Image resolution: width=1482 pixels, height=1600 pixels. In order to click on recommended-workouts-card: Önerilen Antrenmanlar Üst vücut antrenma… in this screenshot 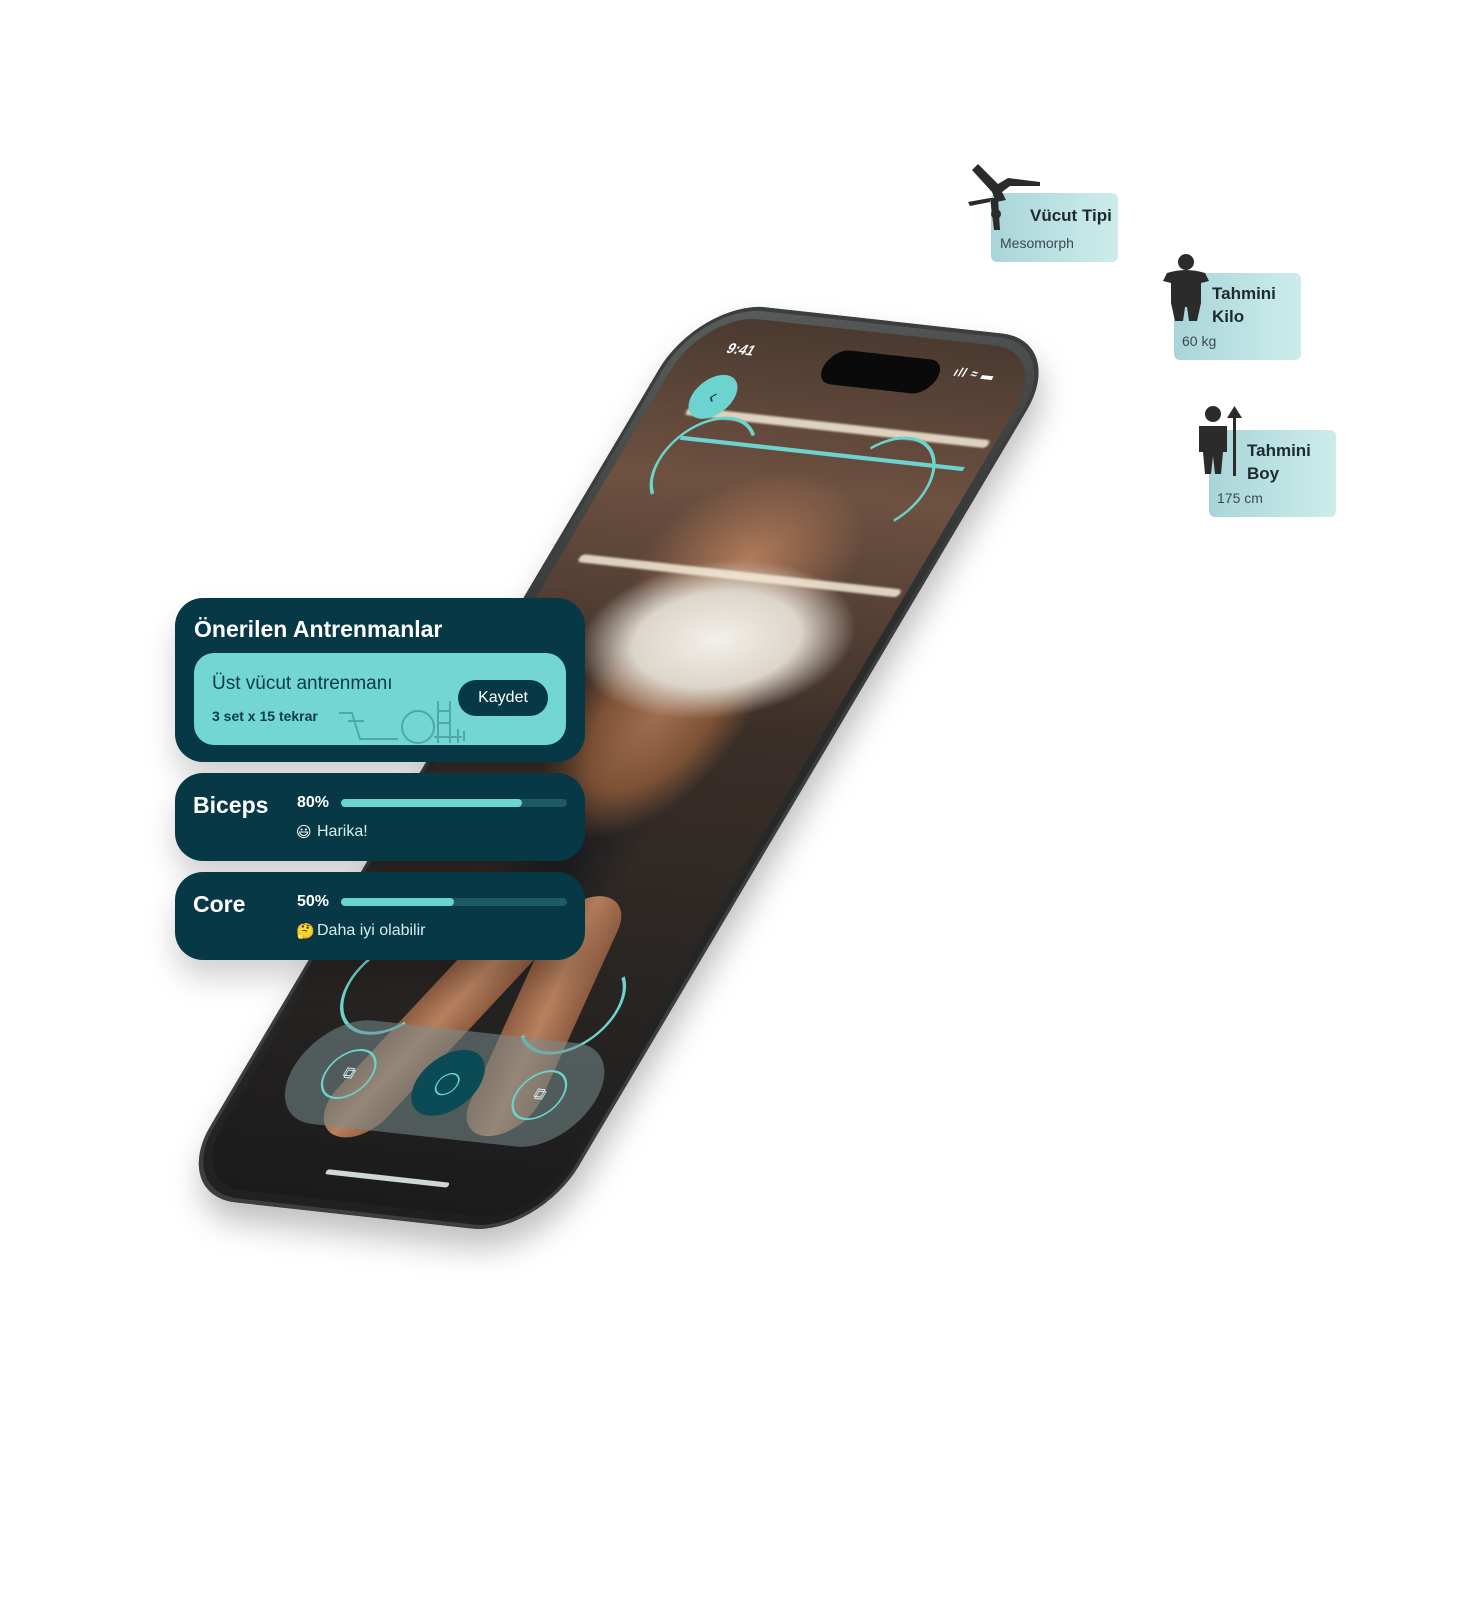, I will do `click(380, 680)`.